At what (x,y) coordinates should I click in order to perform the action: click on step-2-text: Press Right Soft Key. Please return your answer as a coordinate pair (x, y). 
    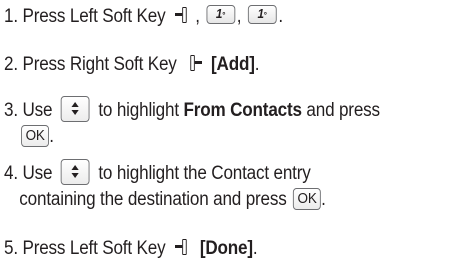
    Looking at the image, I should click on (99, 64).